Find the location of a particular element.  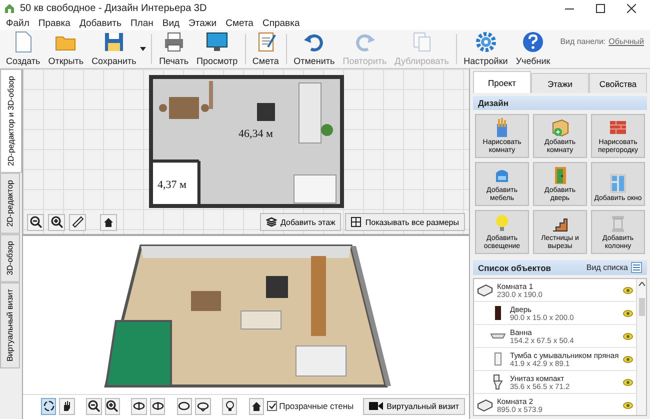

tilt-down-icon is located at coordinates (202, 406).